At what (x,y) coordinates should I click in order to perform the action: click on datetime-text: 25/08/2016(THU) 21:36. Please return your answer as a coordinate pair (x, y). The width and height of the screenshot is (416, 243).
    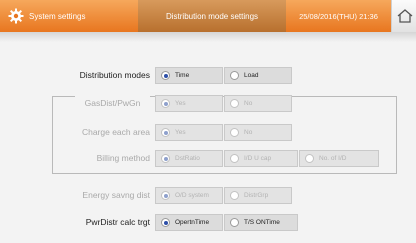
    Looking at the image, I should click on (338, 16).